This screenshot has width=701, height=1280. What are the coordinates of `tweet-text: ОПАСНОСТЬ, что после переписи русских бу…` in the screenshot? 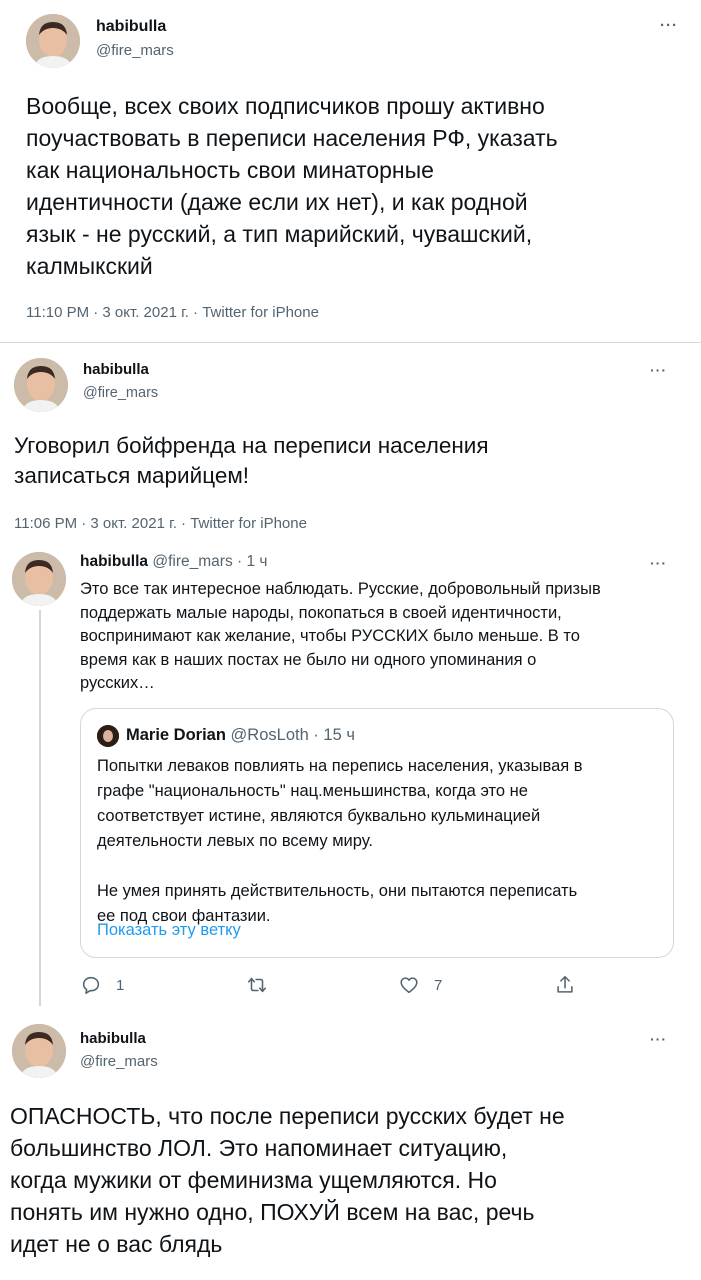 It's located at (287, 1180).